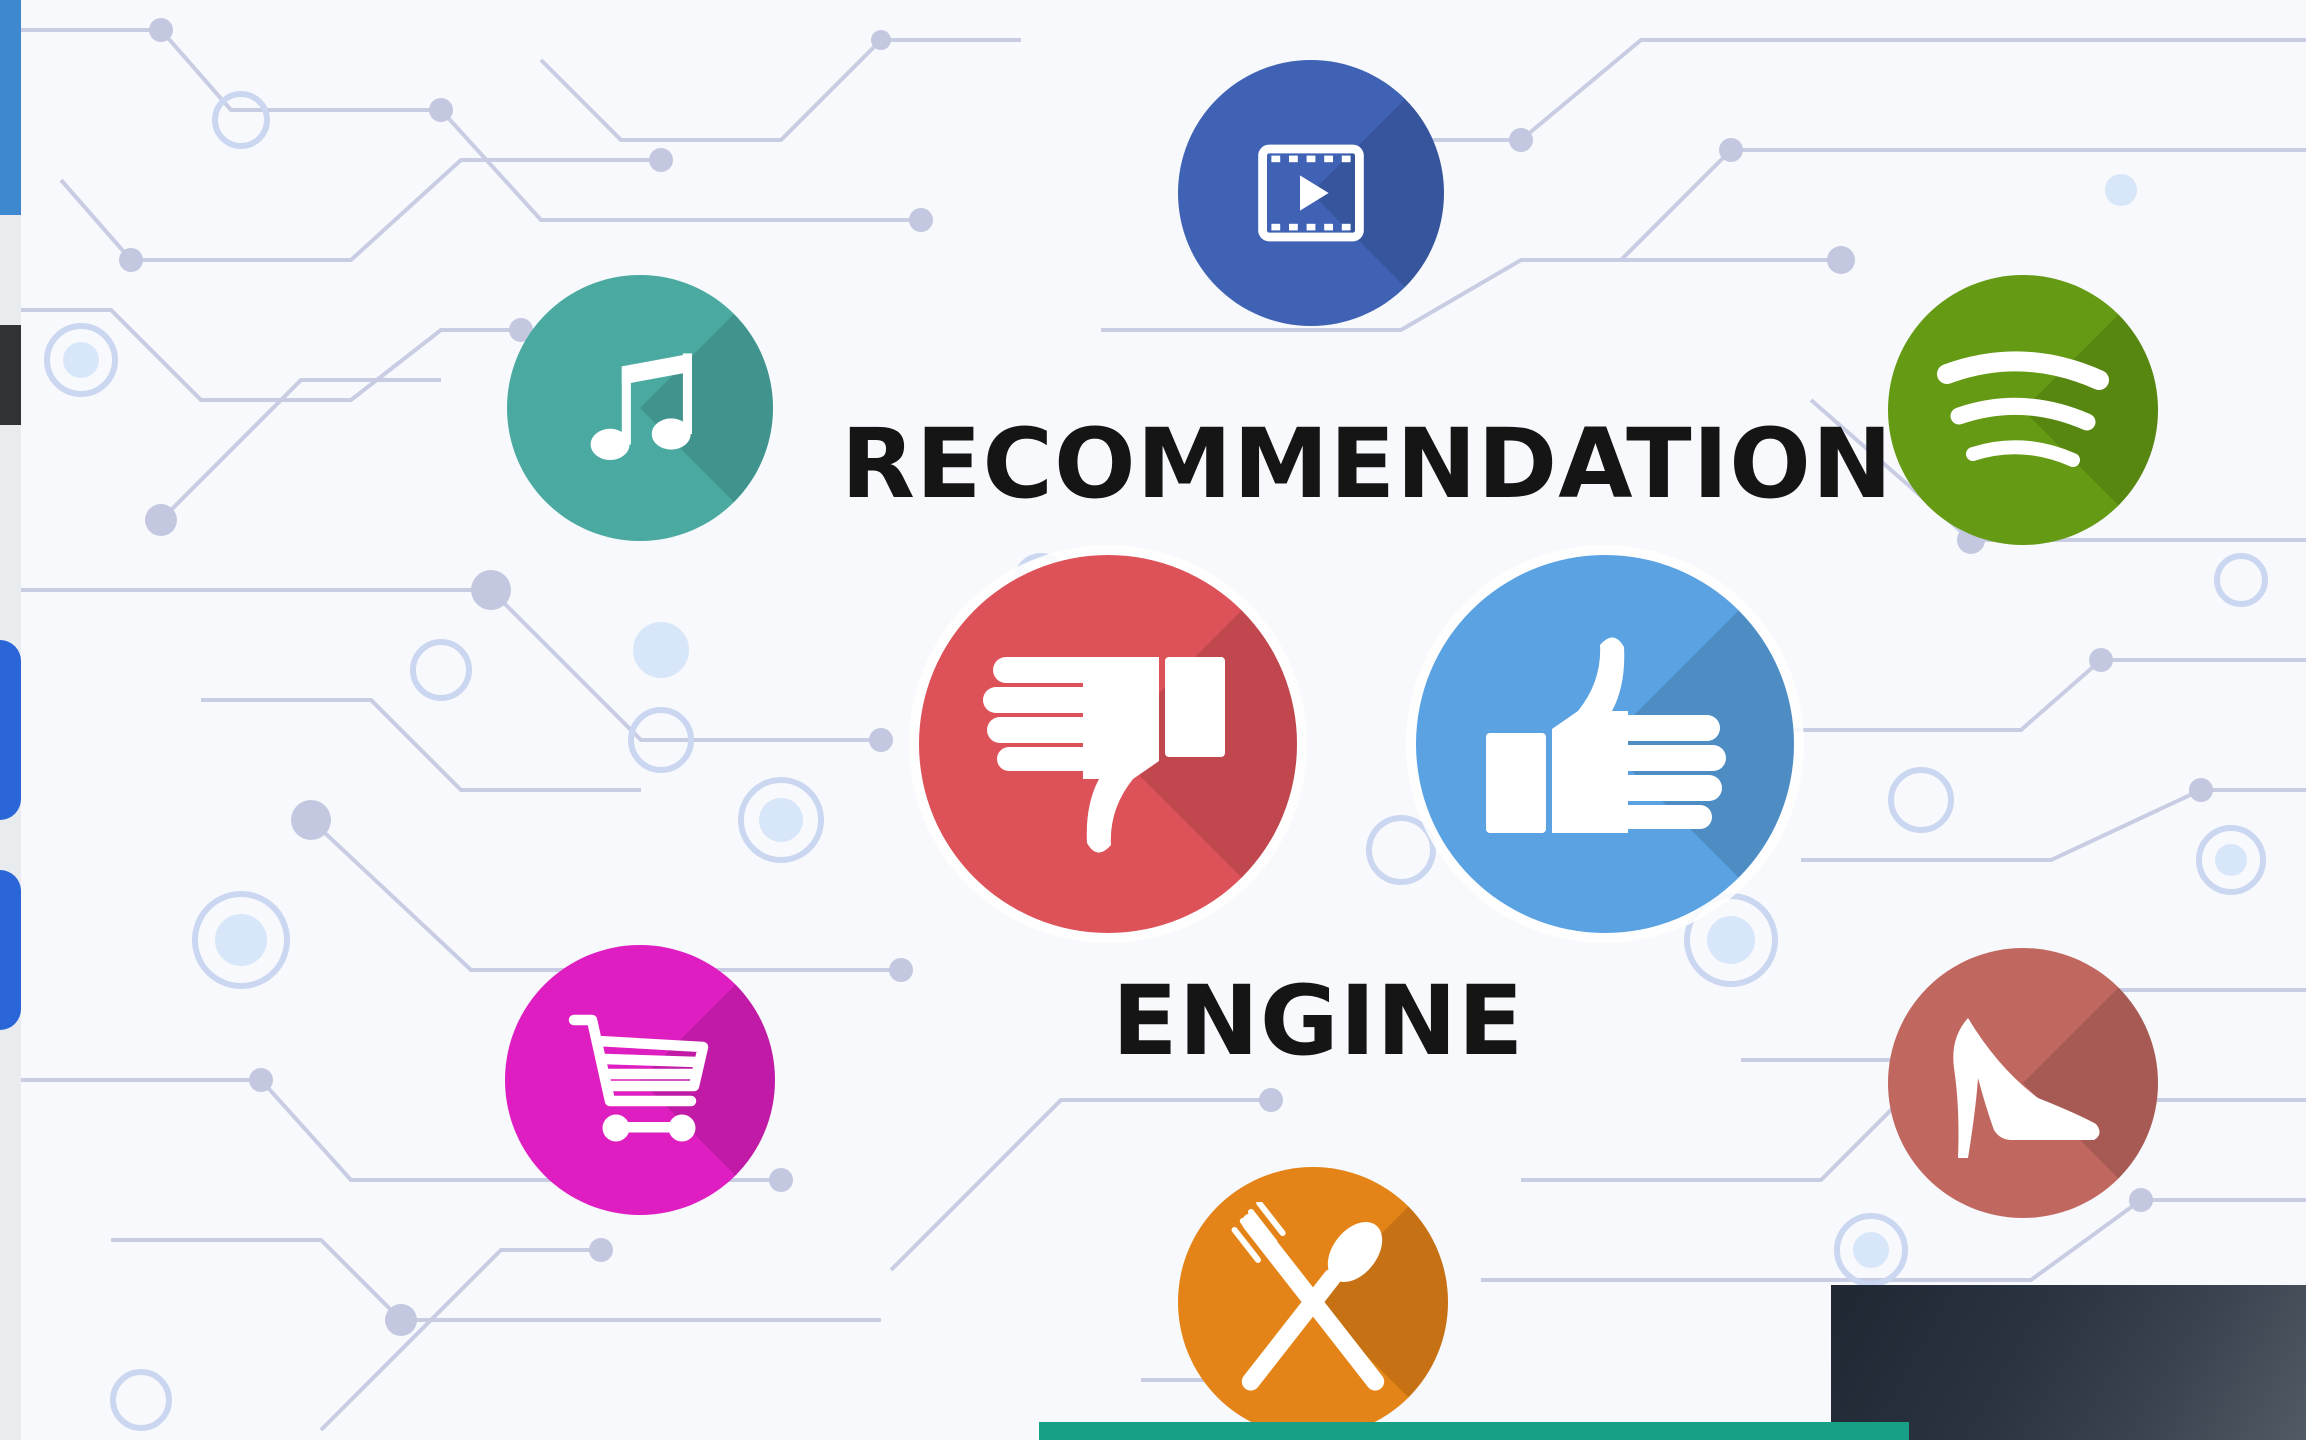 This screenshot has width=2306, height=1440. I want to click on shopping-cart-icon, so click(640, 1080).